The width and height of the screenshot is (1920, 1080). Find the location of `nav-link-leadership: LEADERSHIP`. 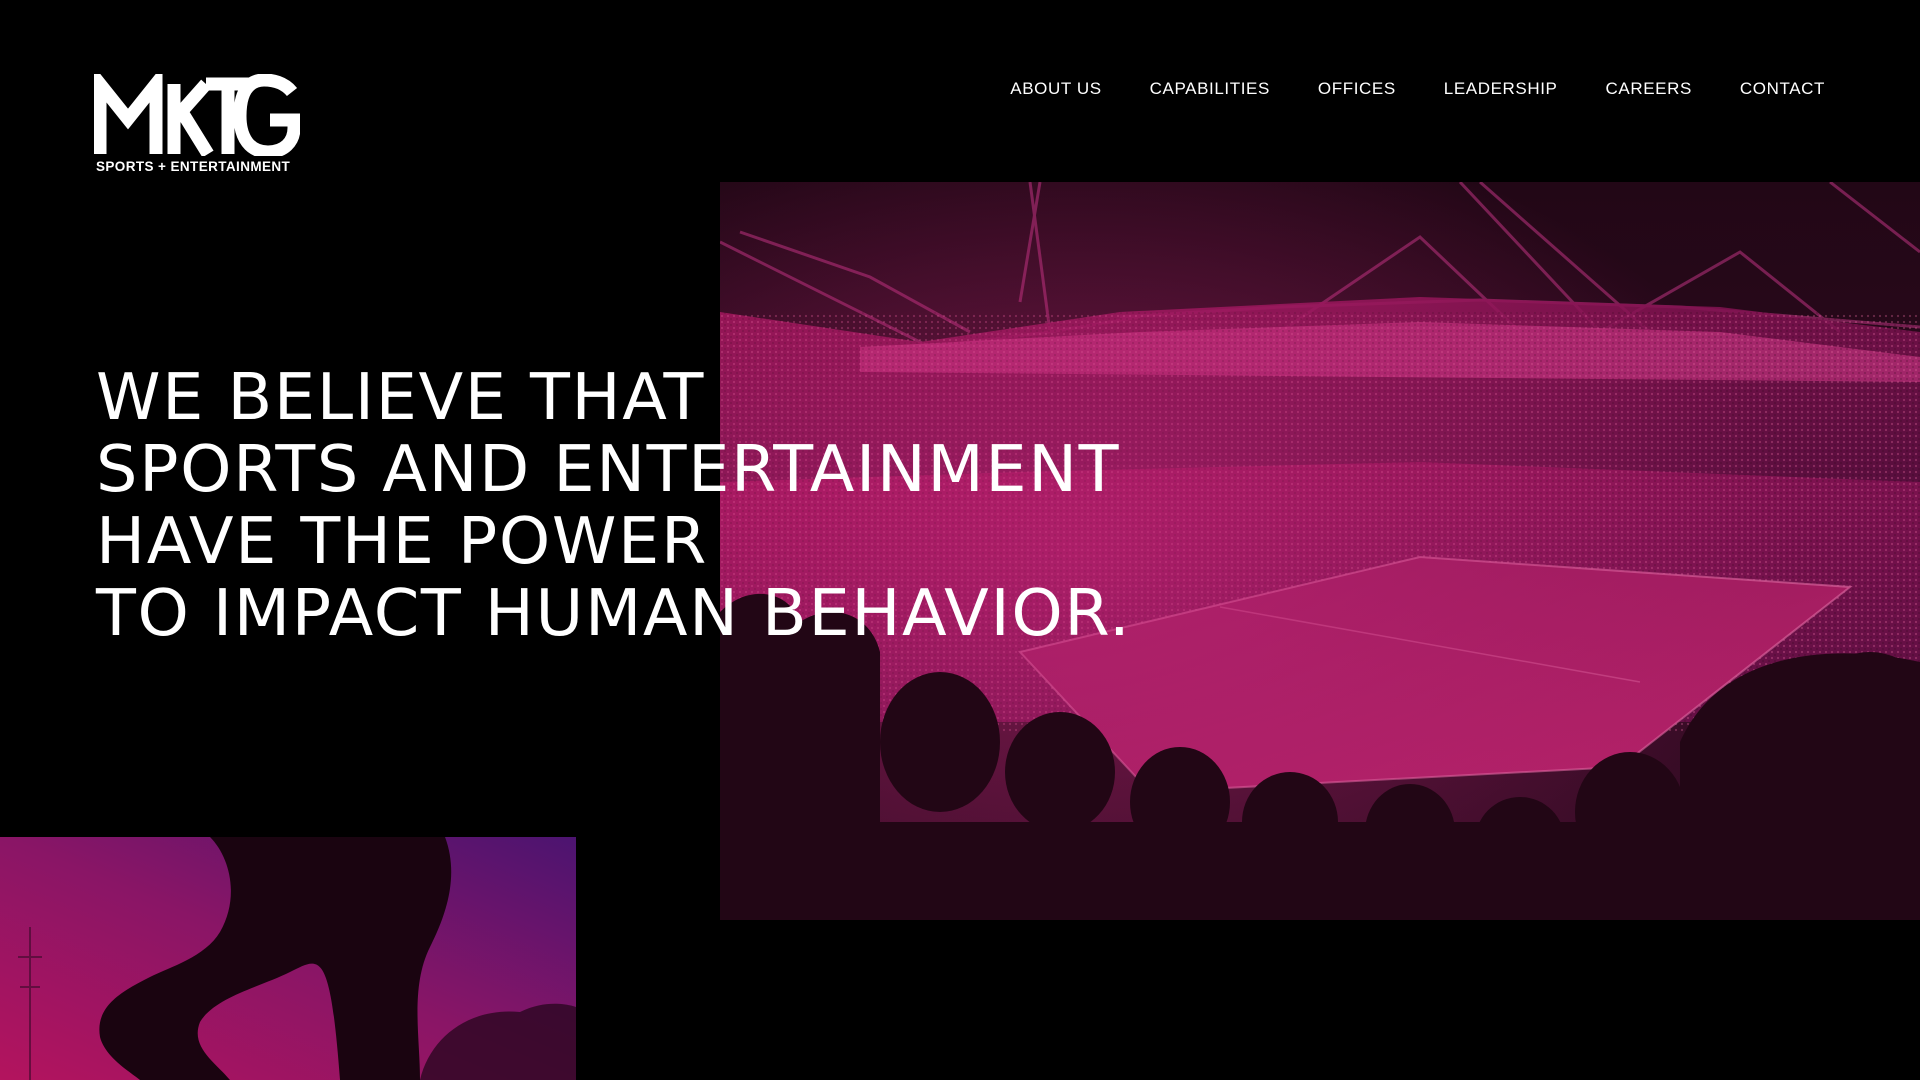

nav-link-leadership: LEADERSHIP is located at coordinates (1501, 89).